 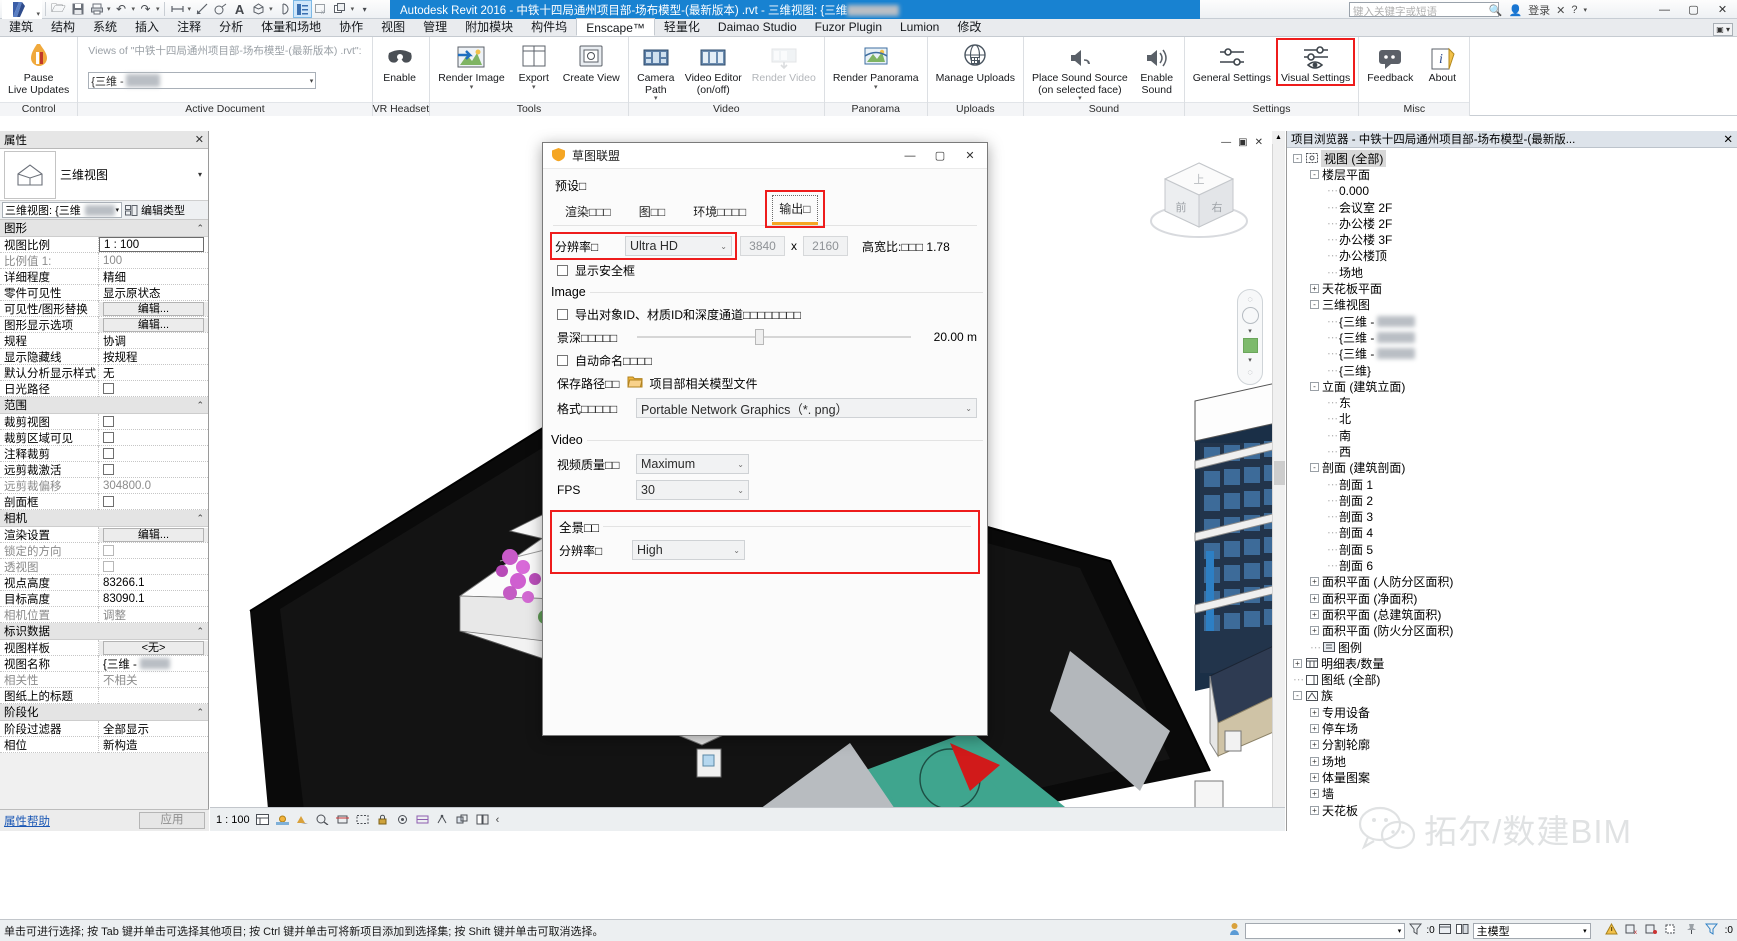 What do you see at coordinates (463, 820) in the screenshot?
I see `highlight-displacement-icon` at bounding box center [463, 820].